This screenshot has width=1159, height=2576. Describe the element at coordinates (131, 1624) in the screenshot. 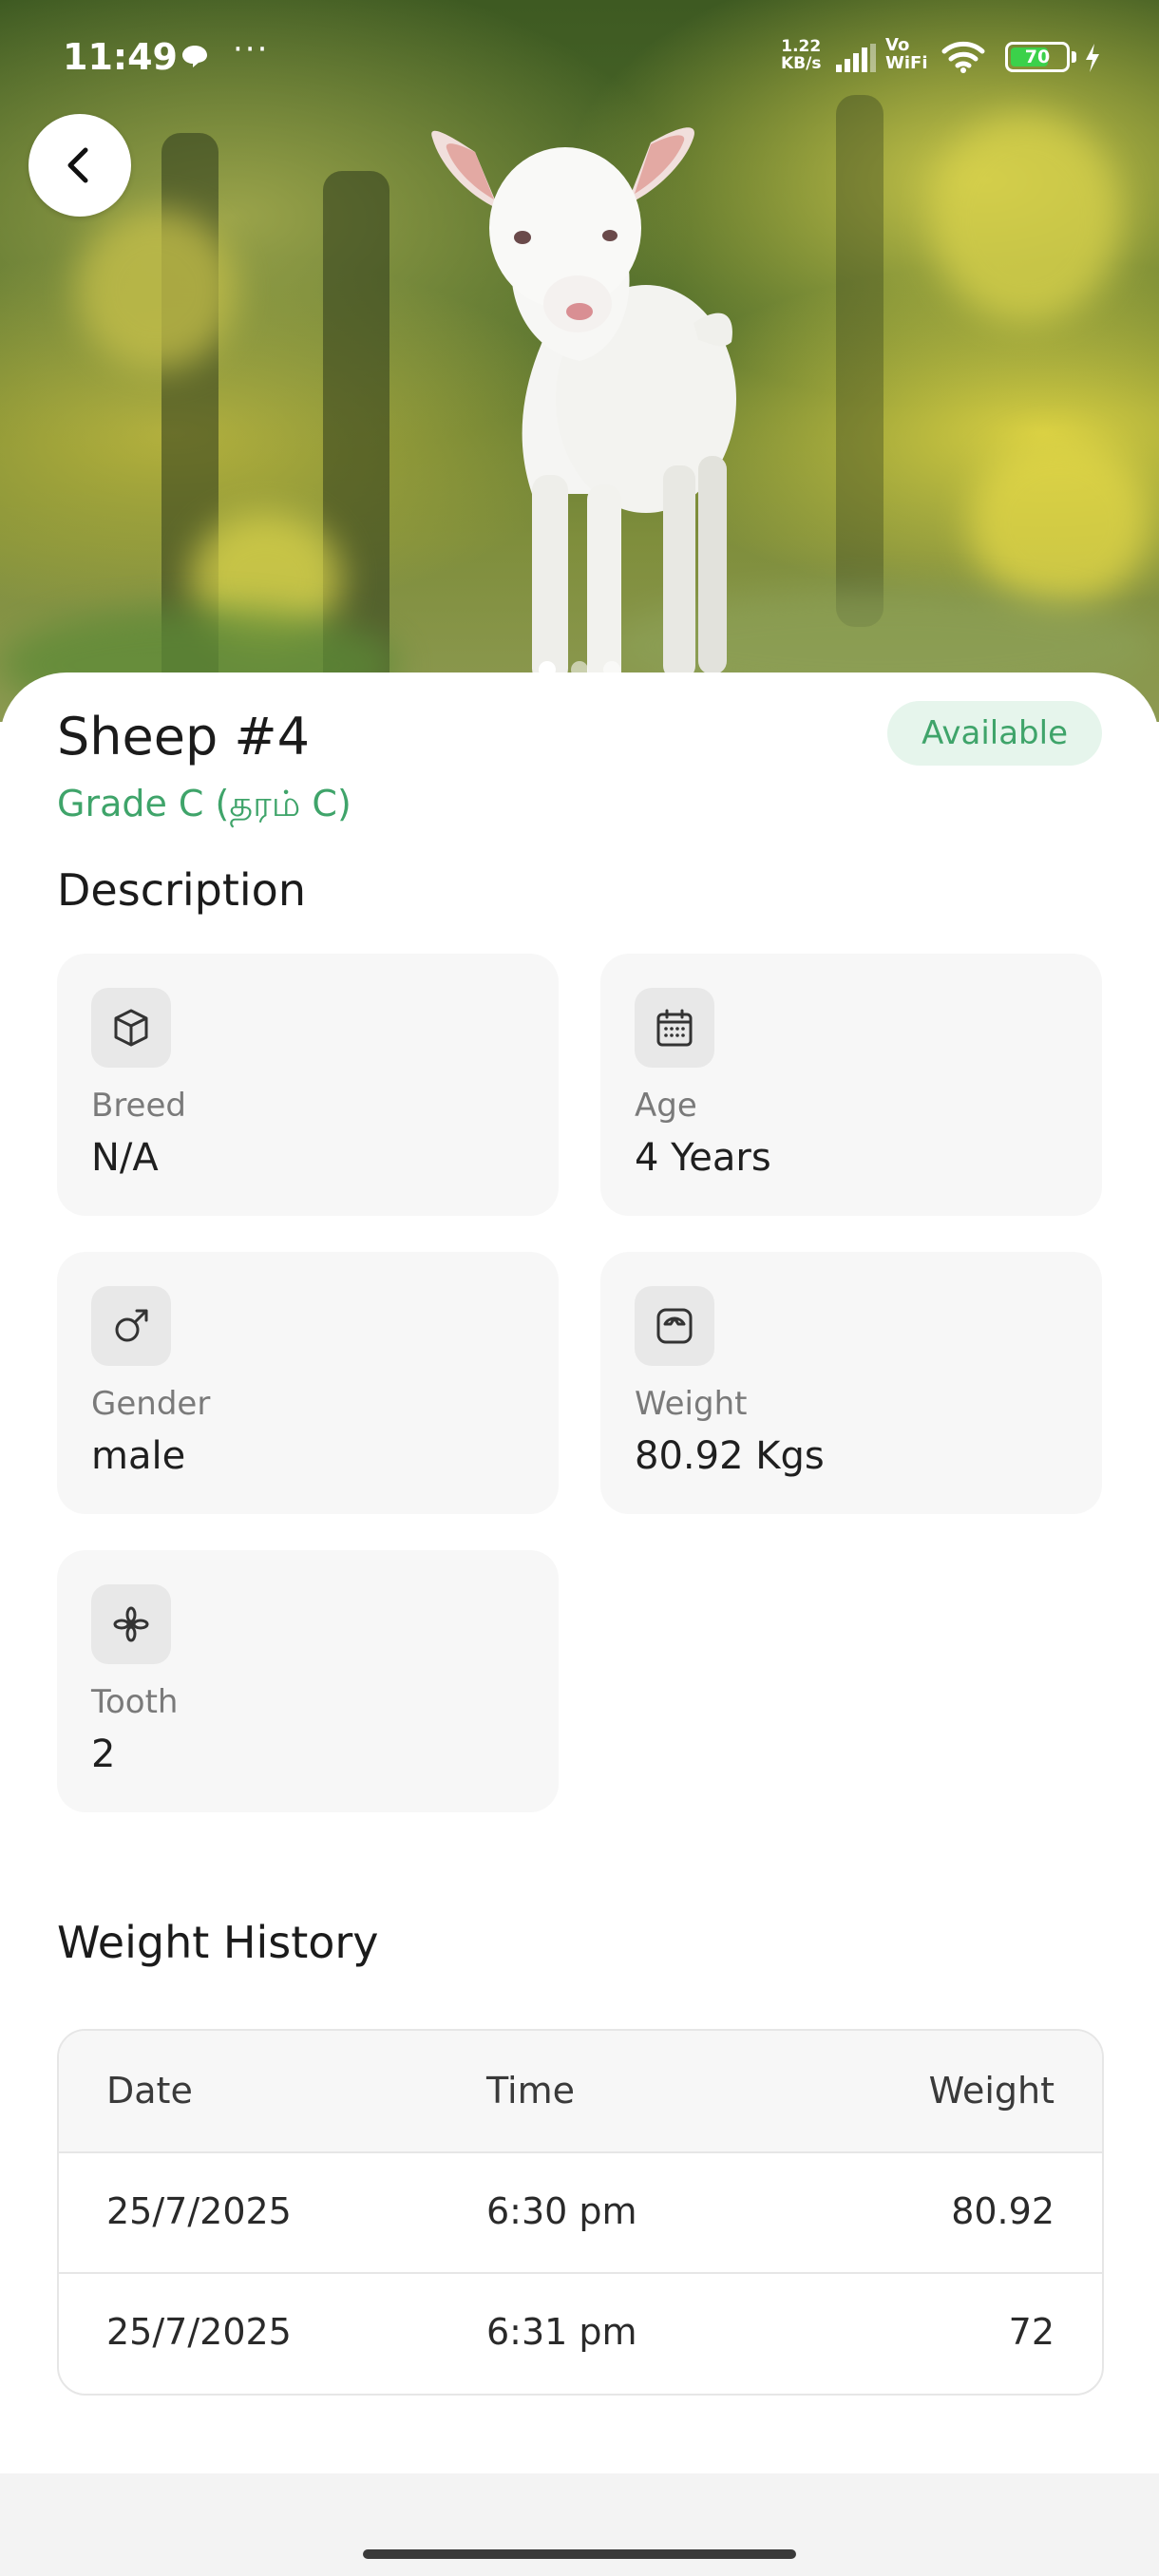

I see `tooth-icon` at that location.